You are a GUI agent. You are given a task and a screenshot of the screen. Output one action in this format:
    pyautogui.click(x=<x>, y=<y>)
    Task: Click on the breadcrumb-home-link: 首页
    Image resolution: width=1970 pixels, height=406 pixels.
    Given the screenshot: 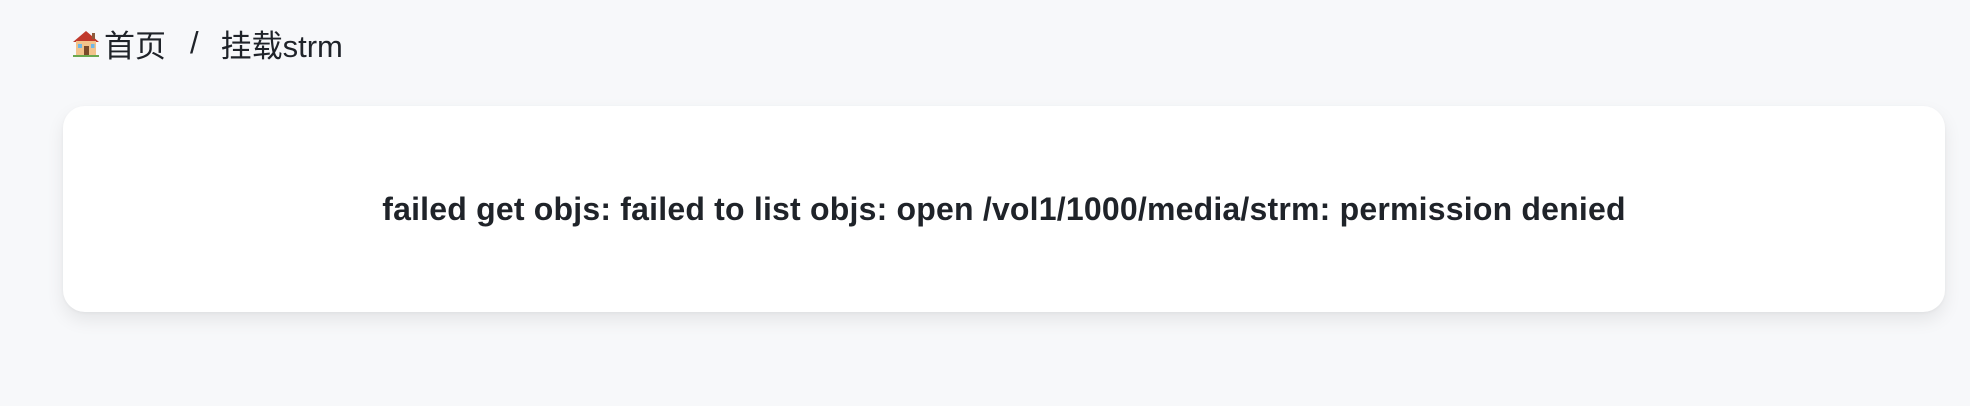 What is the action you would take?
    pyautogui.click(x=118, y=43)
    